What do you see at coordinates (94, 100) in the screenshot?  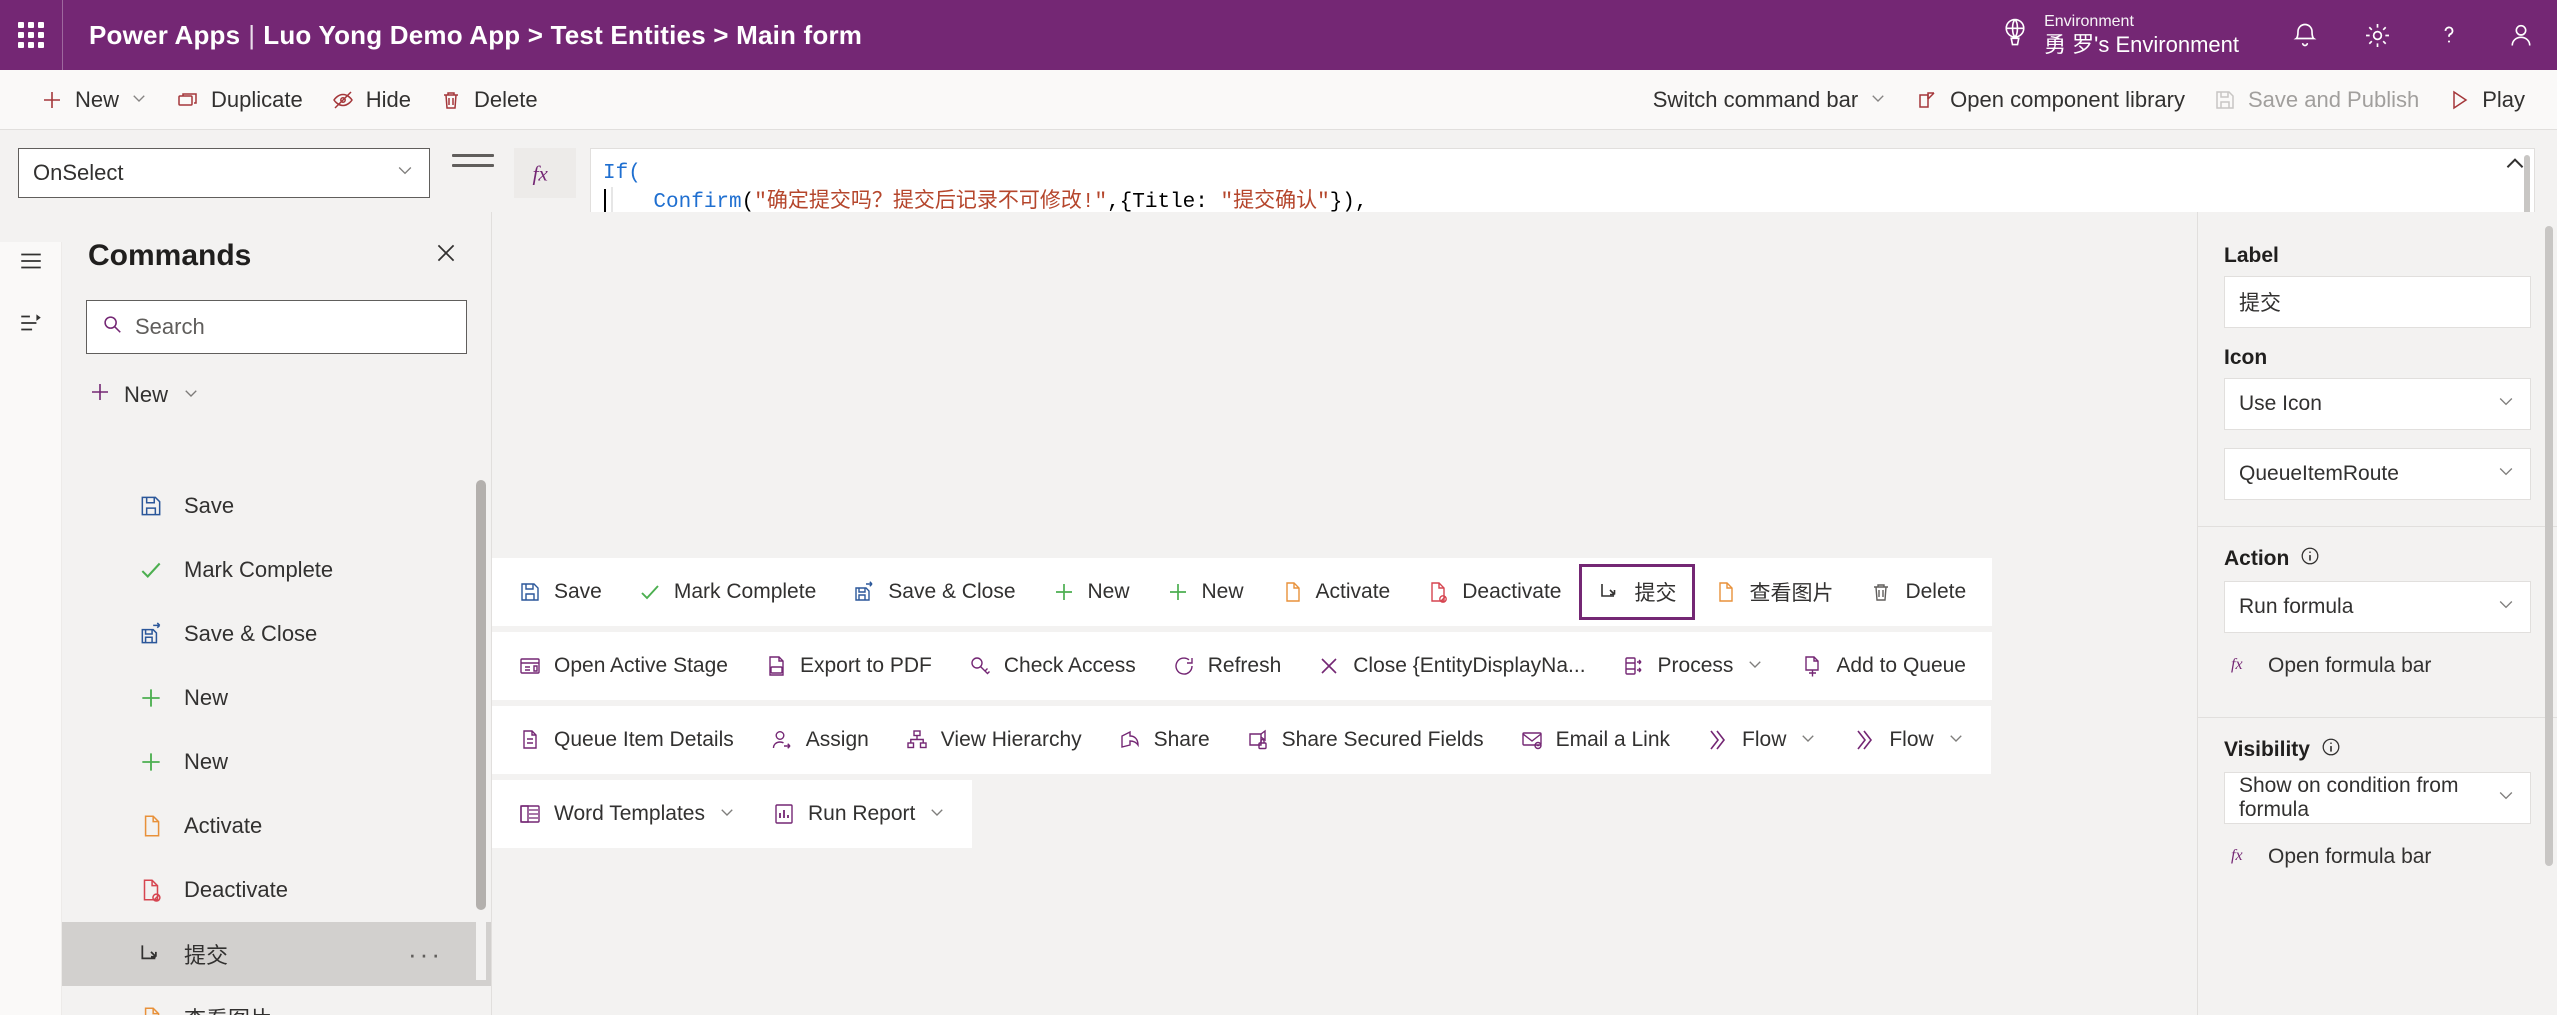 I see `toolbar-new-button: New` at bounding box center [94, 100].